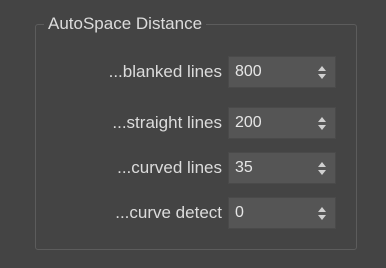 The width and height of the screenshot is (386, 268). I want to click on blanked-lines-label: ...blanked lines, so click(165, 71).